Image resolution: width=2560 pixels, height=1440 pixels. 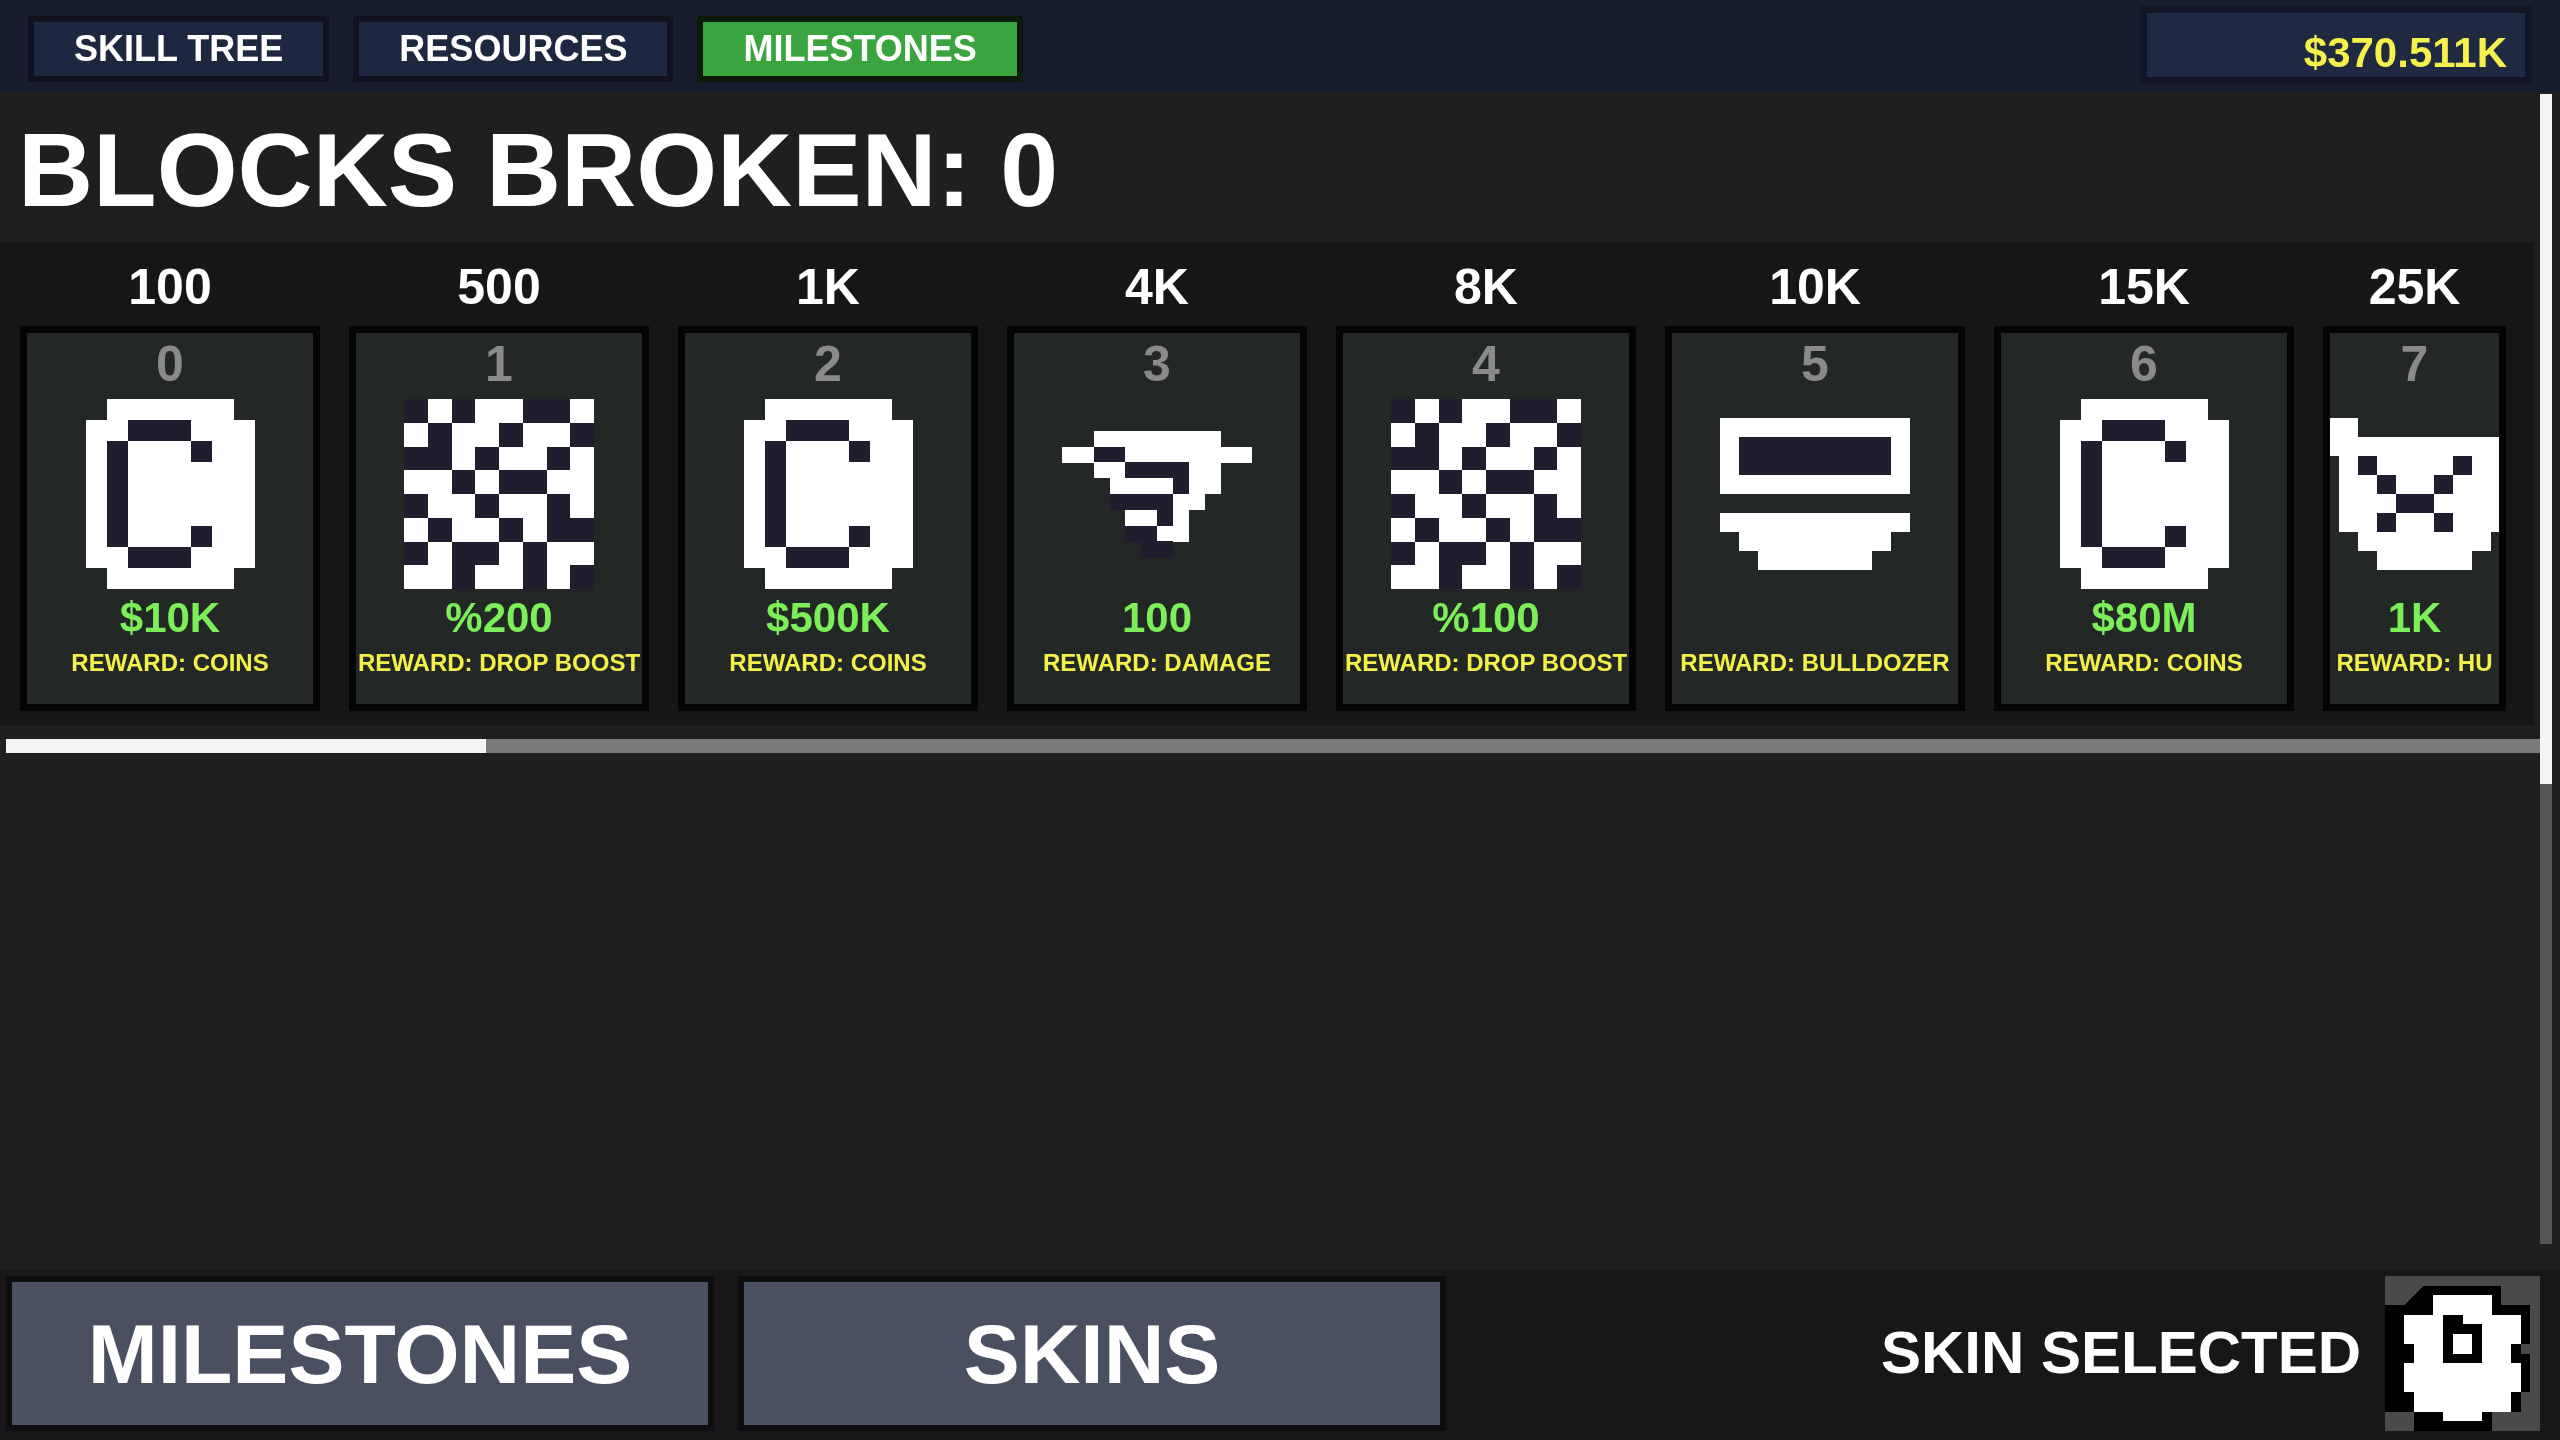 I want to click on menu-button: MILESTONES, so click(x=360, y=1353).